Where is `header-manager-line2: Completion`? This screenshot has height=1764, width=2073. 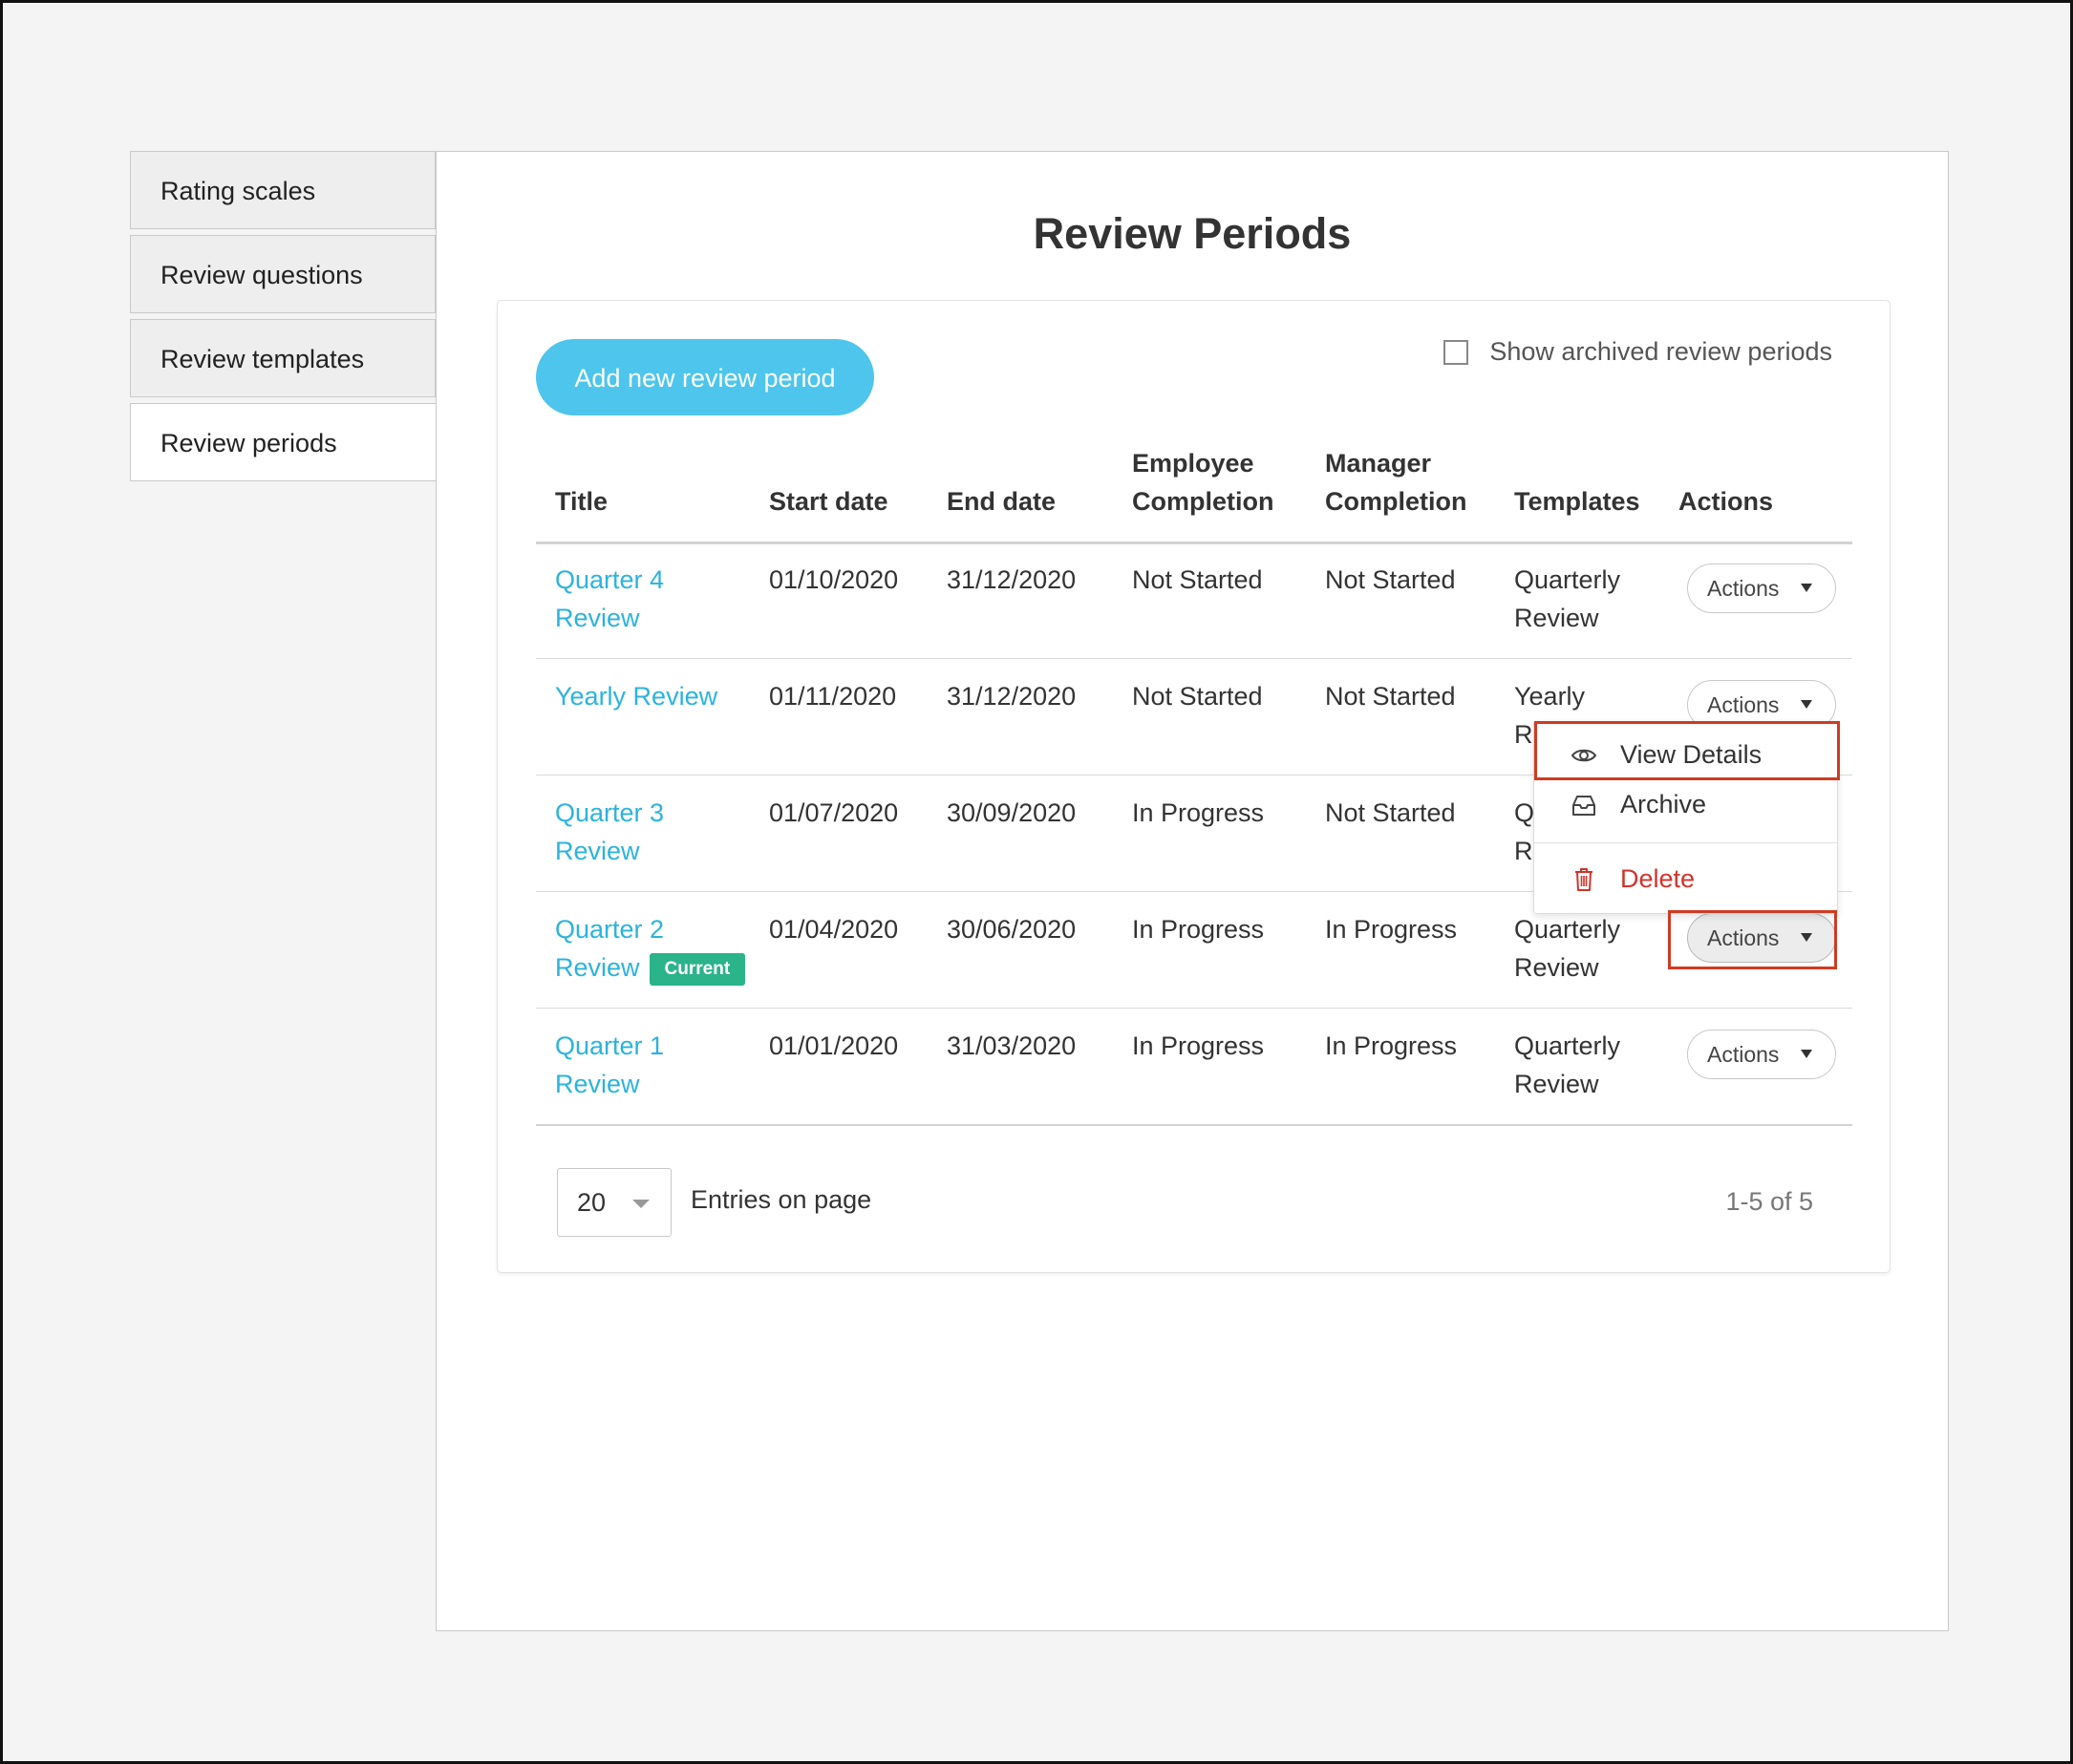
header-manager-line2: Completion is located at coordinates (1396, 501).